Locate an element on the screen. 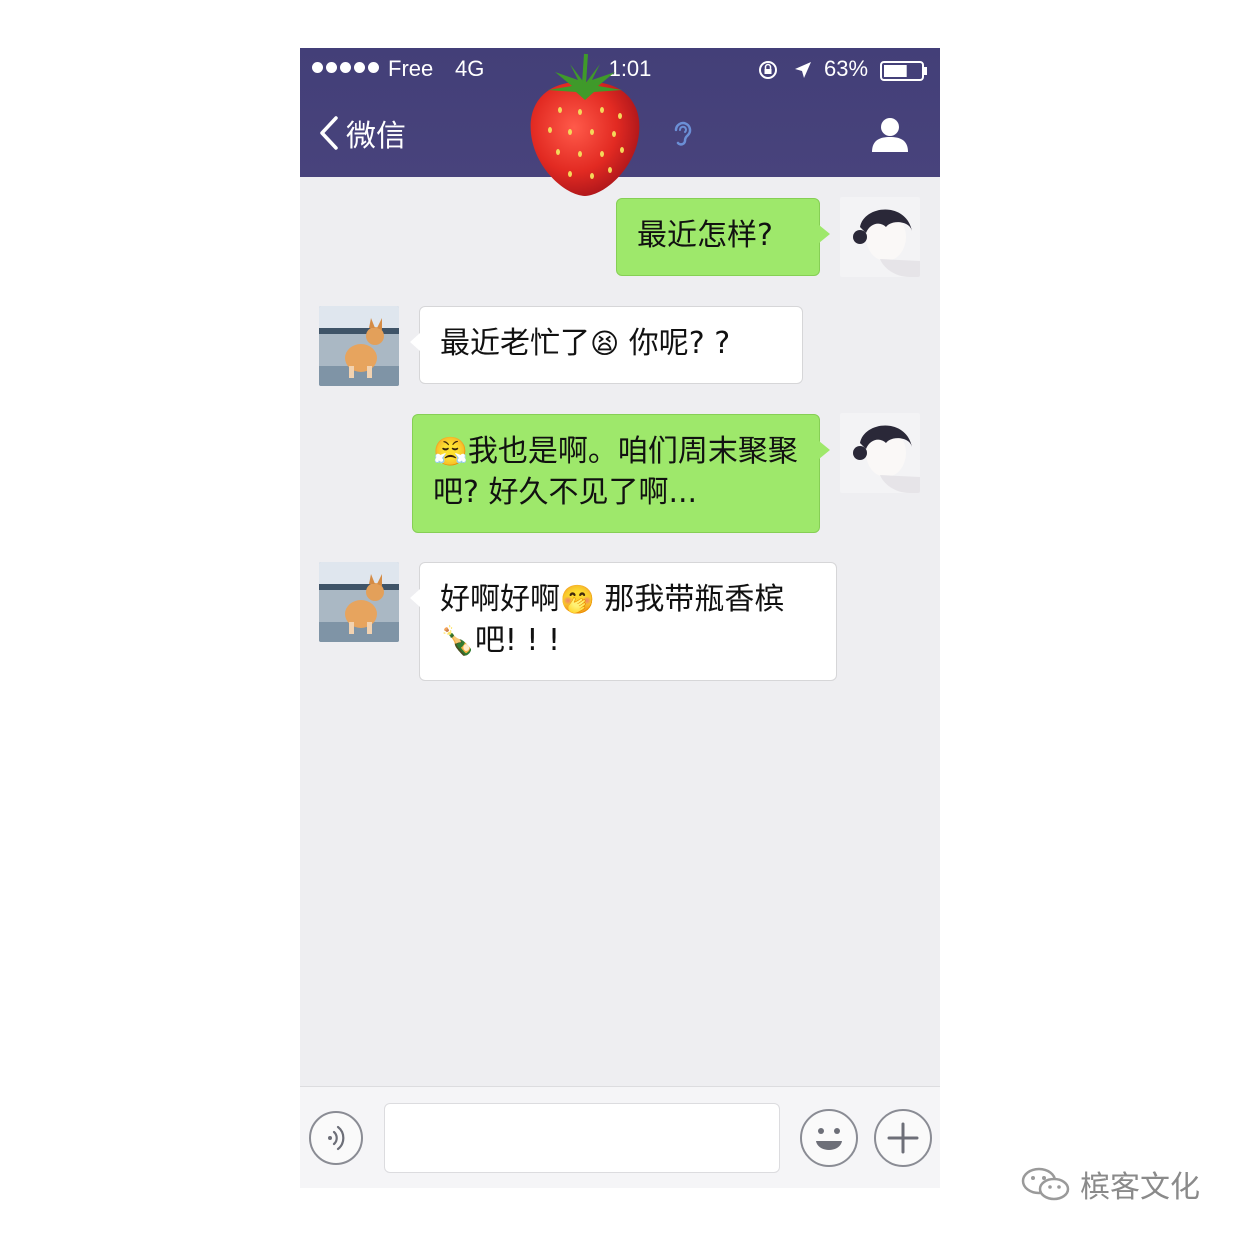 This screenshot has width=1239, height=1239. message-bubble-incoming: 最近老忙了😫 你呢? ? is located at coordinates (606, 345).